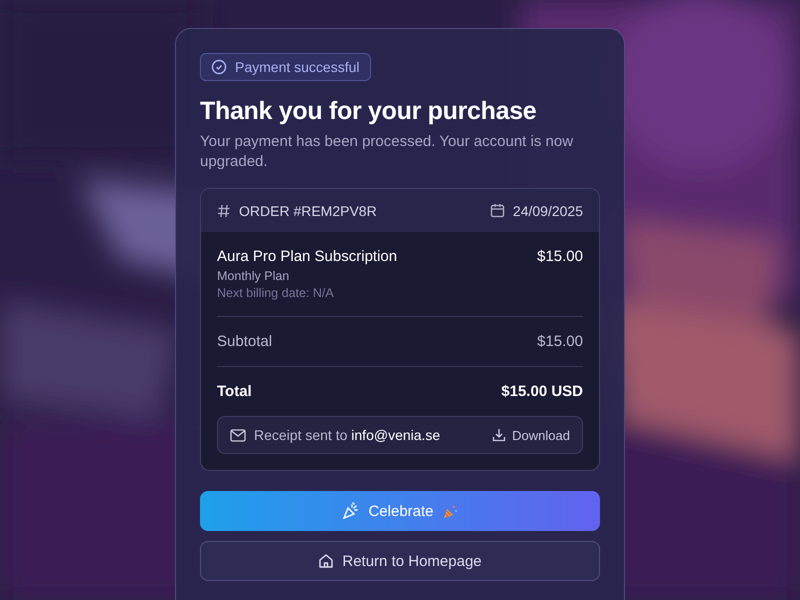 The height and width of the screenshot is (600, 800). Describe the element at coordinates (400, 561) in the screenshot. I see `home-button: Return to Homepage` at that location.